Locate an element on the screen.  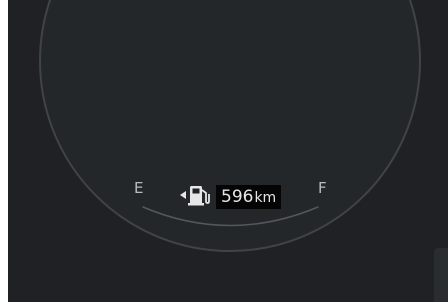
range-readout: 596km is located at coordinates (249, 197).